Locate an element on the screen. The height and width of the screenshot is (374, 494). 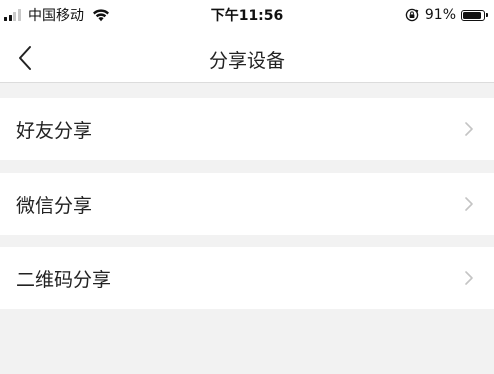
battery-tip is located at coordinates (487, 15).